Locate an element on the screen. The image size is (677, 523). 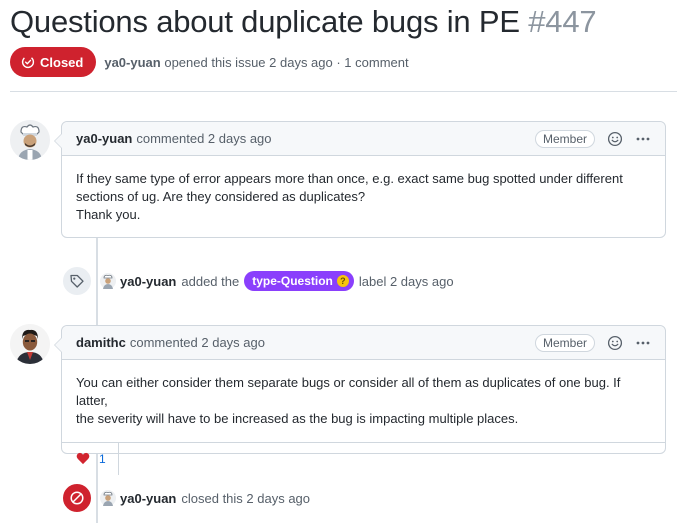
event-text: closed this 2 days ago is located at coordinates (246, 498).